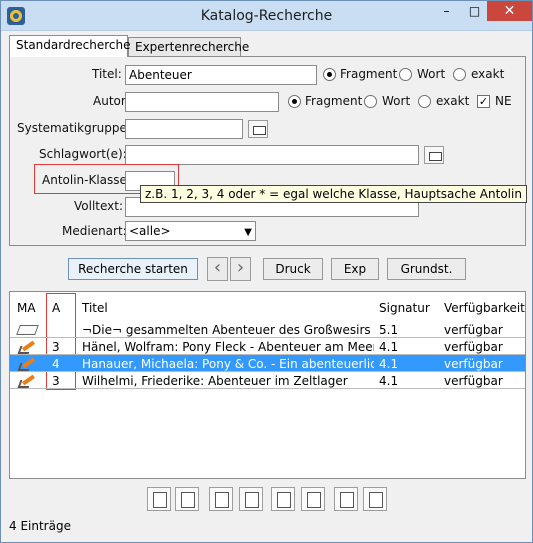 The height and width of the screenshot is (543, 533). I want to click on title-word-label: Wort, so click(431, 74).